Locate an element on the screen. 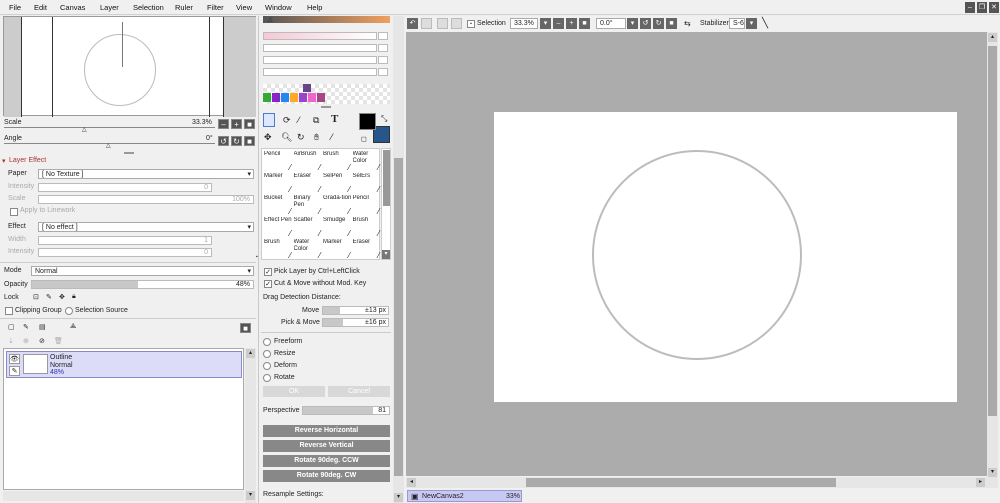  tool-grid-menu-icon: ▪ is located at coordinates (257, 257).